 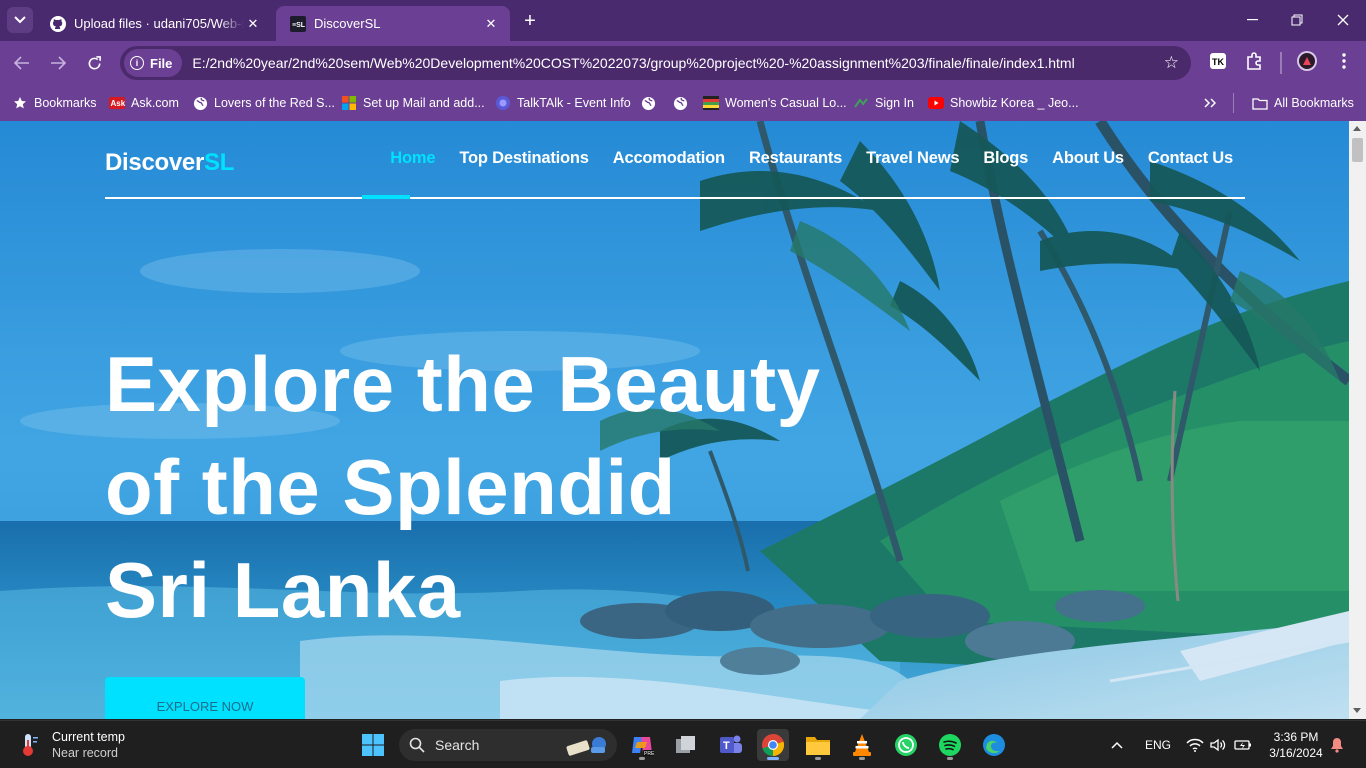 What do you see at coordinates (686, 745) in the screenshot?
I see `task-view-icon` at bounding box center [686, 745].